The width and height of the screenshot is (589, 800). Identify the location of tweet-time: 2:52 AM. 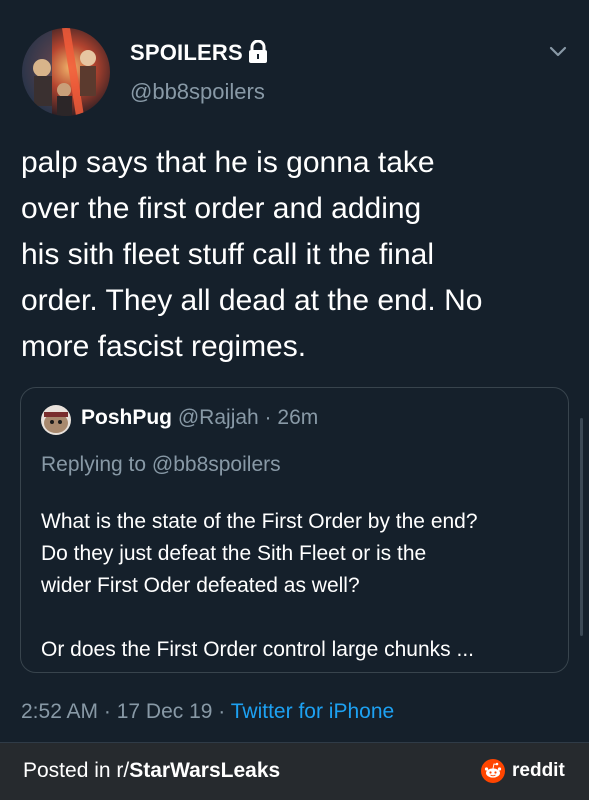
(60, 711).